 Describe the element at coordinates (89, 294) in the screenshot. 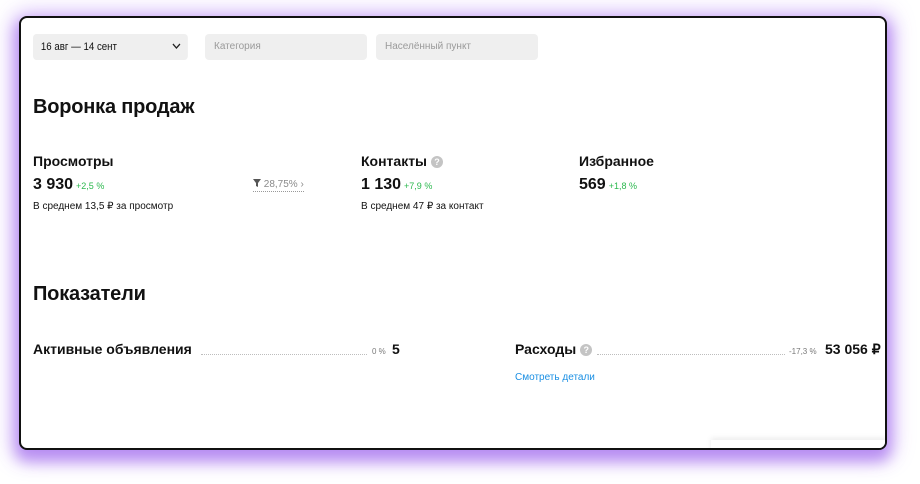

I see `metrics-title: Показатели` at that location.